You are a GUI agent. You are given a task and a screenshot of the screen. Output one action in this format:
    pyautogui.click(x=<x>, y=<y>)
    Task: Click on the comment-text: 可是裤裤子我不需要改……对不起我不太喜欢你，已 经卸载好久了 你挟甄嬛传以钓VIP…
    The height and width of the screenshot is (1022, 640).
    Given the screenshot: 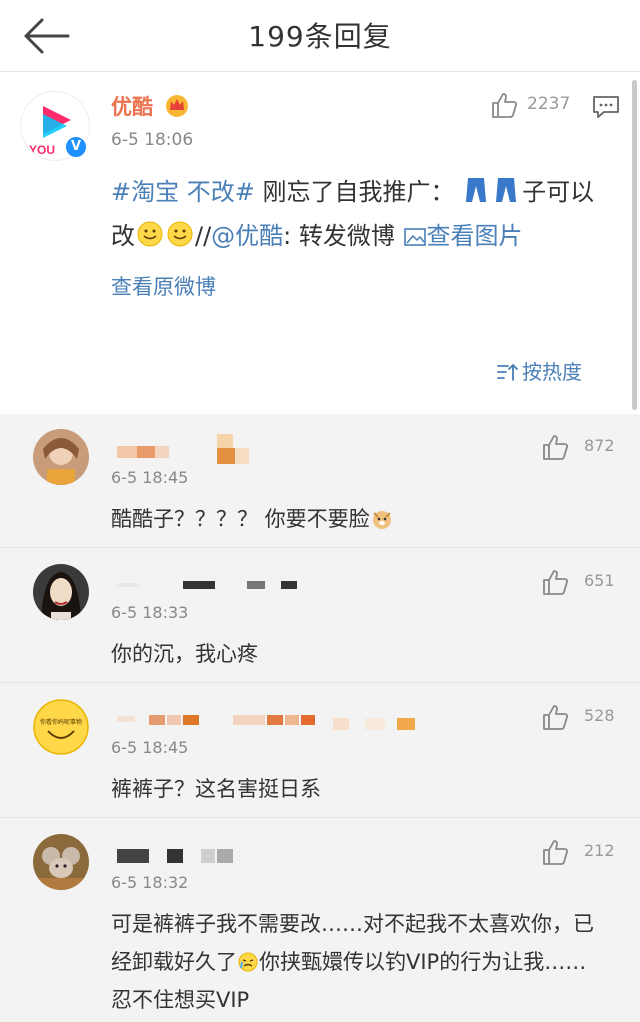 What is the action you would take?
    pyautogui.click(x=361, y=962)
    